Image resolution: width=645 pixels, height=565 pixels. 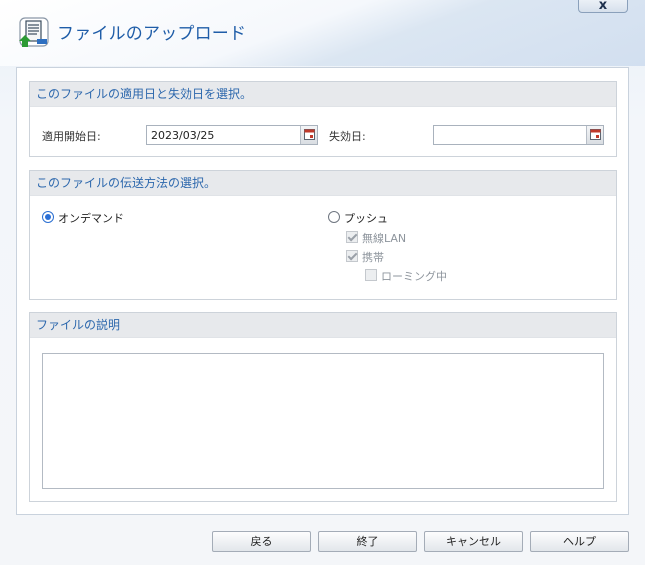 What do you see at coordinates (579, 541) in the screenshot?
I see `help-button: ヘルプ` at bounding box center [579, 541].